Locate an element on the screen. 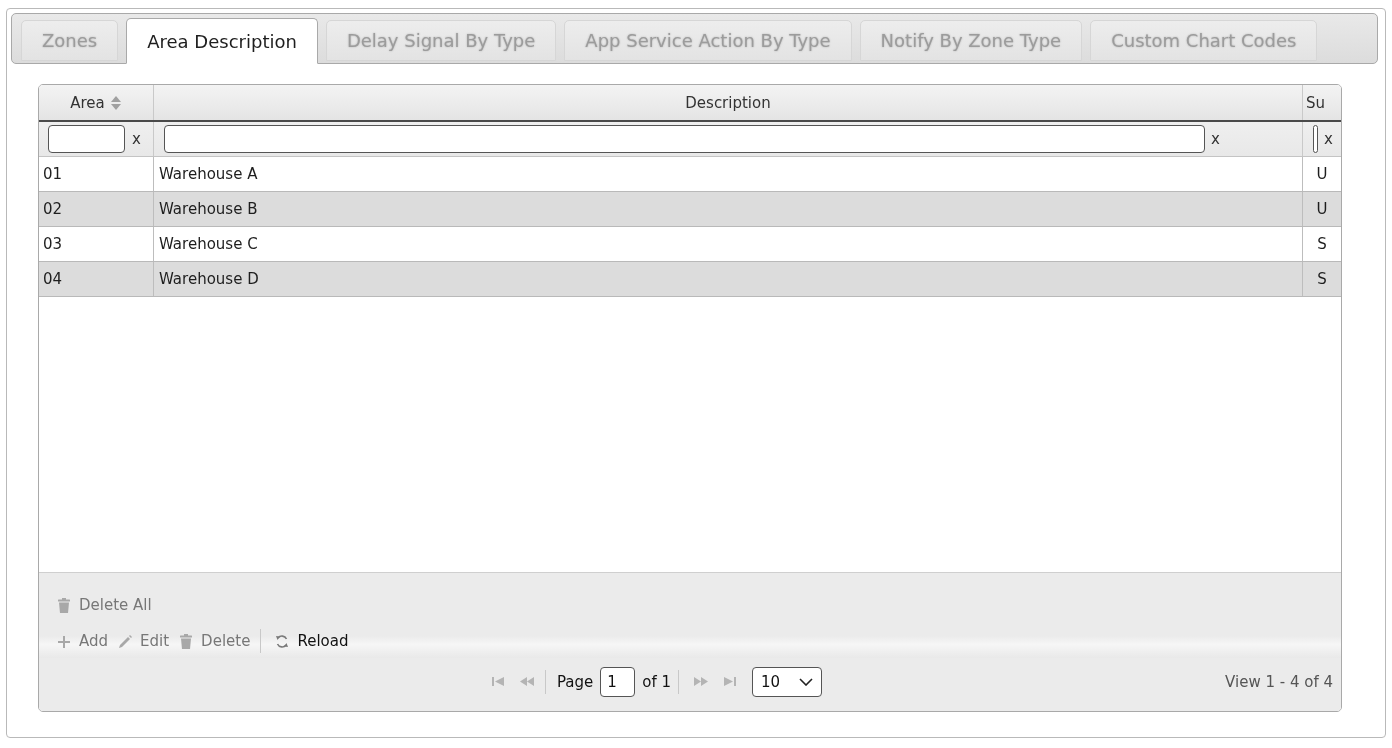 This screenshot has width=1392, height=748. column-header: Area is located at coordinates (96, 102).